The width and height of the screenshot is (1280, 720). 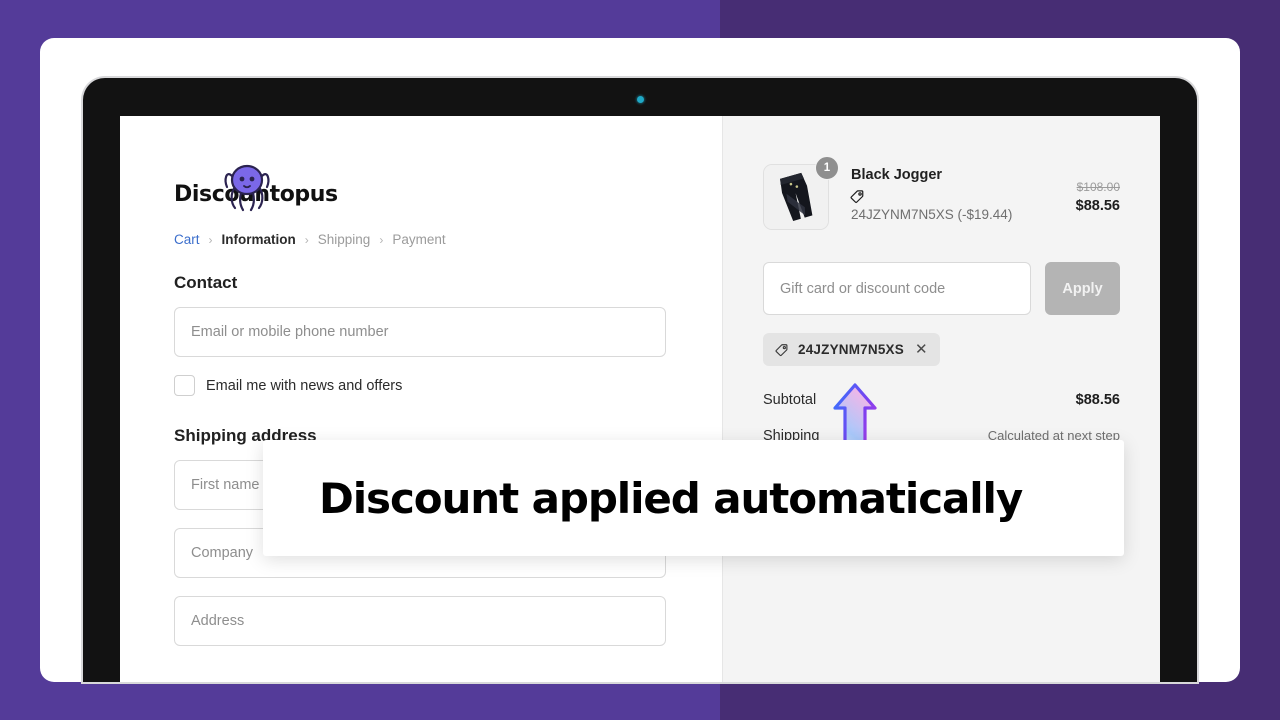 I want to click on order-item-prices: $108.00 $88.56, so click(x=1083, y=191).